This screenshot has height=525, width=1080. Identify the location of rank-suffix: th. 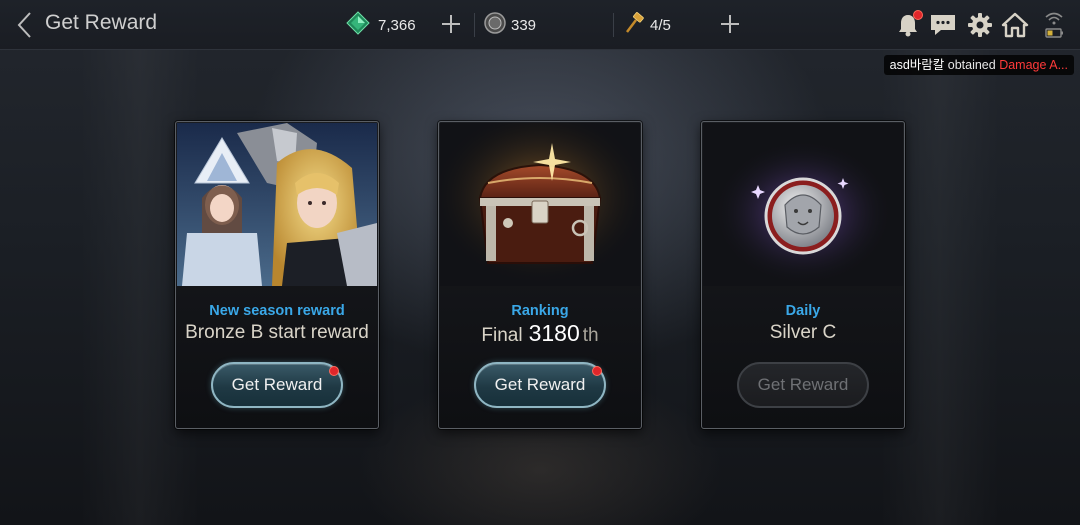
(590, 335).